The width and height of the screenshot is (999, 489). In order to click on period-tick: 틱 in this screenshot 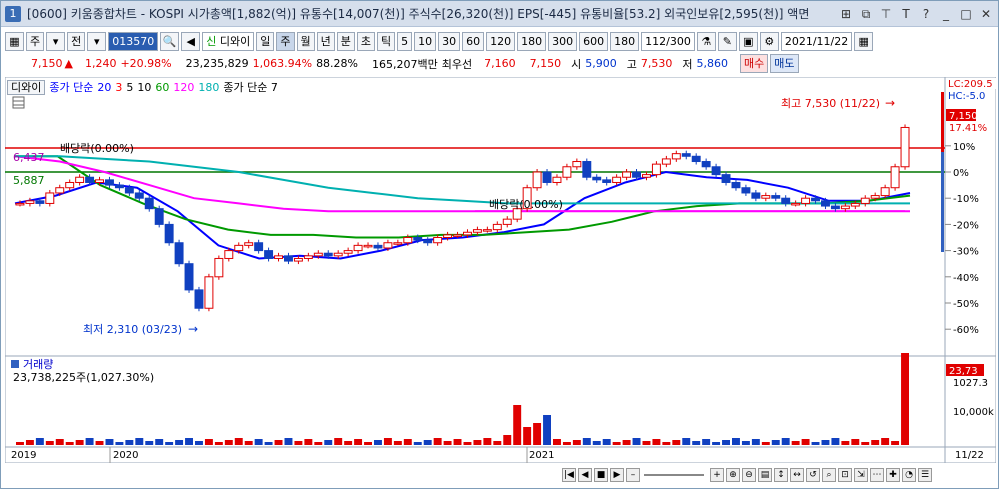, I will do `click(386, 41)`.